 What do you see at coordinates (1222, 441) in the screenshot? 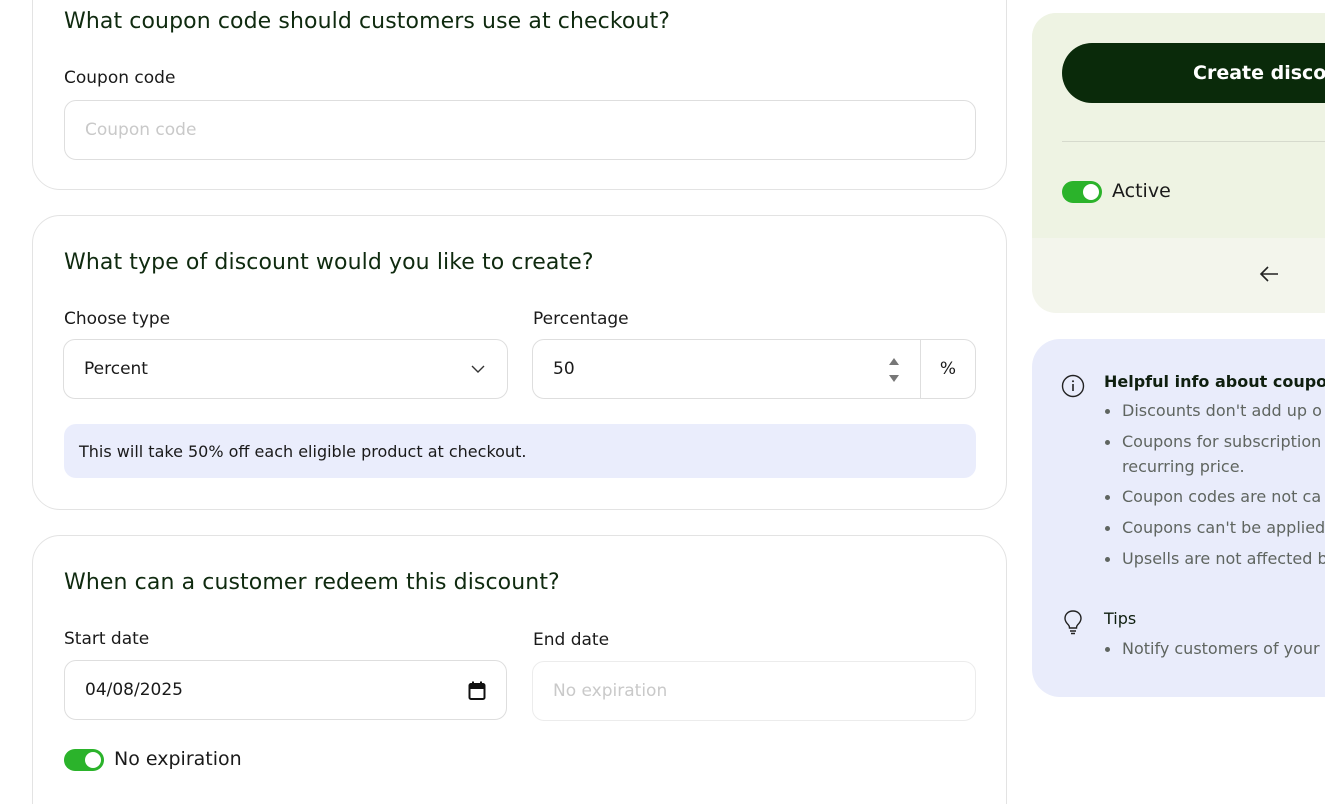
I see `list-item-line: Coupons for subscription` at bounding box center [1222, 441].